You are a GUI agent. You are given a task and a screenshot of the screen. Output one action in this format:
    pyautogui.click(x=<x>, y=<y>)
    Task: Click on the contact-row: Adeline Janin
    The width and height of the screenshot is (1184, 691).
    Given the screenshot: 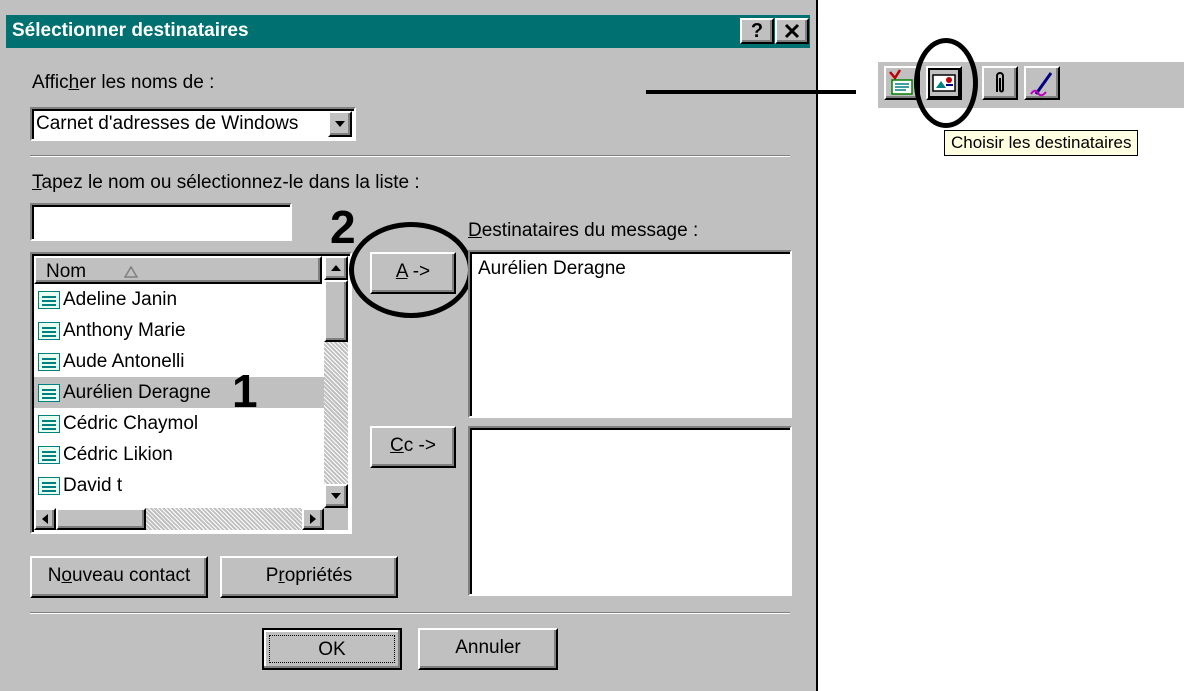 What is the action you would take?
    pyautogui.click(x=179, y=299)
    